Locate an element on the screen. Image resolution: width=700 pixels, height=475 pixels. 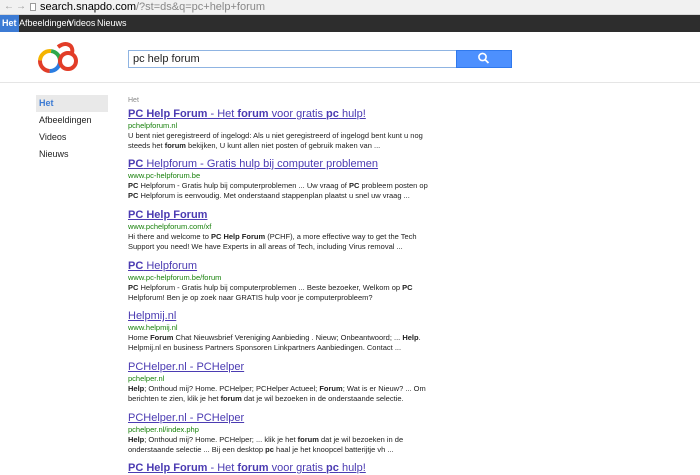
result-title-link: PC Helpforum is located at coordinates (278, 266).